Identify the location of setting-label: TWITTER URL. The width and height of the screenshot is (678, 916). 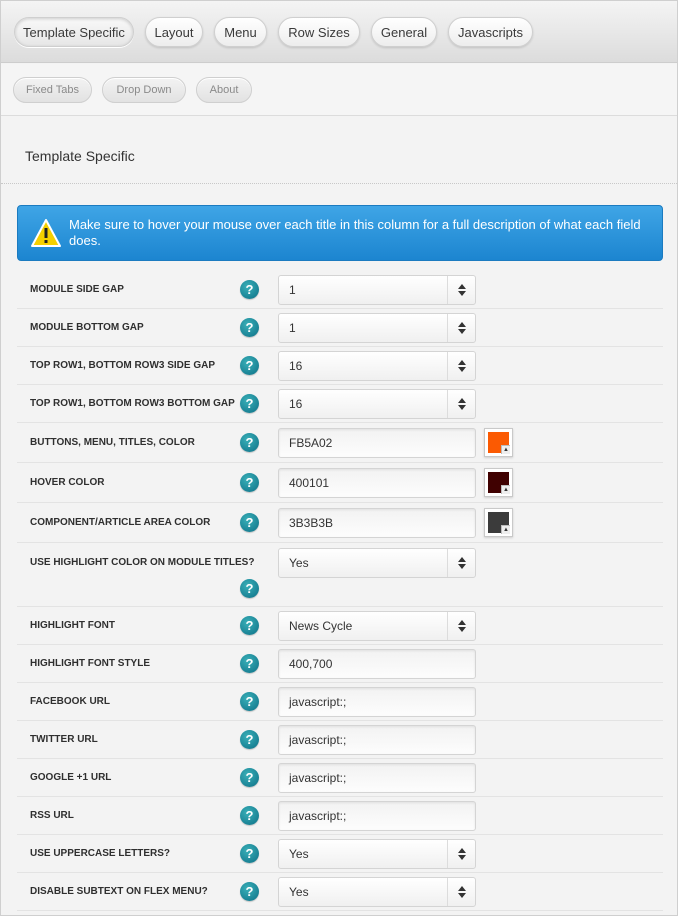
(64, 739).